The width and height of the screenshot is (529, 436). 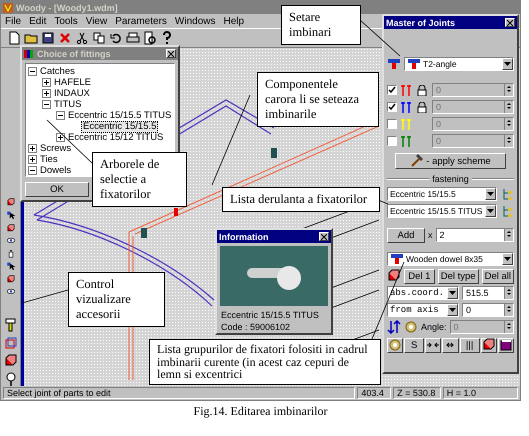 What do you see at coordinates (450, 179) in the screenshot?
I see `group-label: fastening` at bounding box center [450, 179].